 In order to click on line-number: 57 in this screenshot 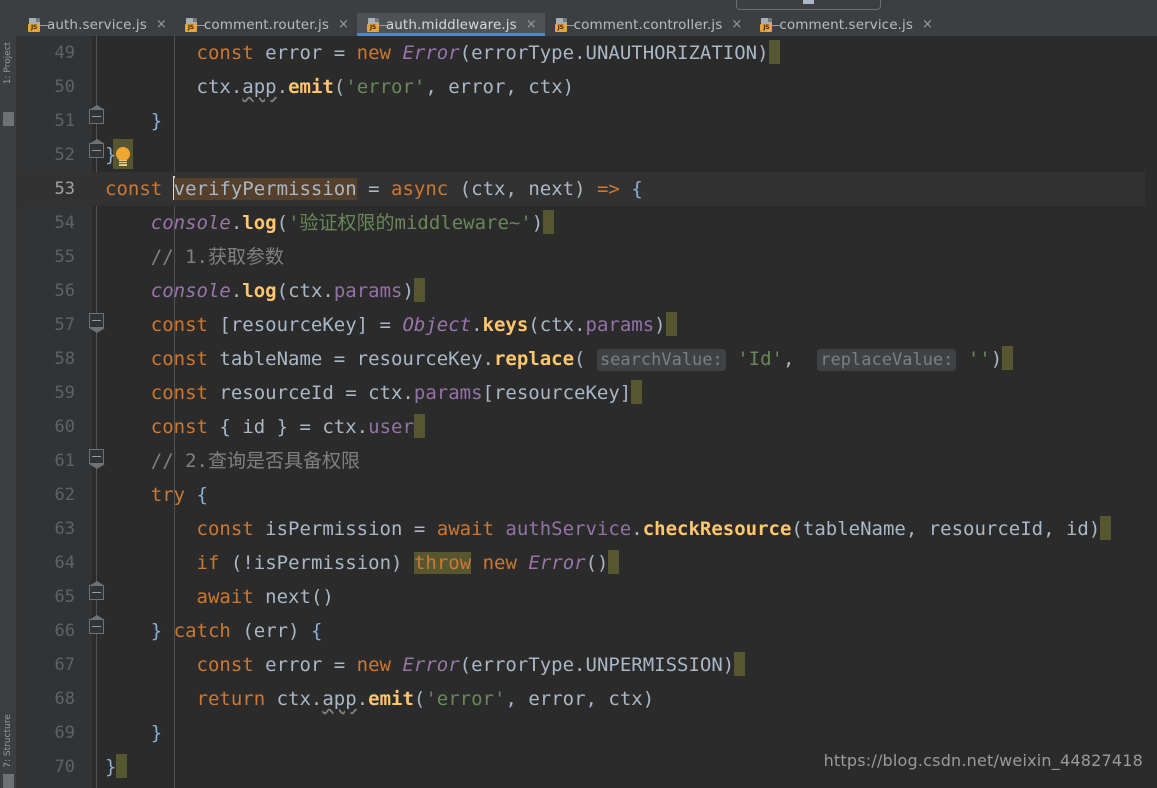, I will do `click(64, 325)`.